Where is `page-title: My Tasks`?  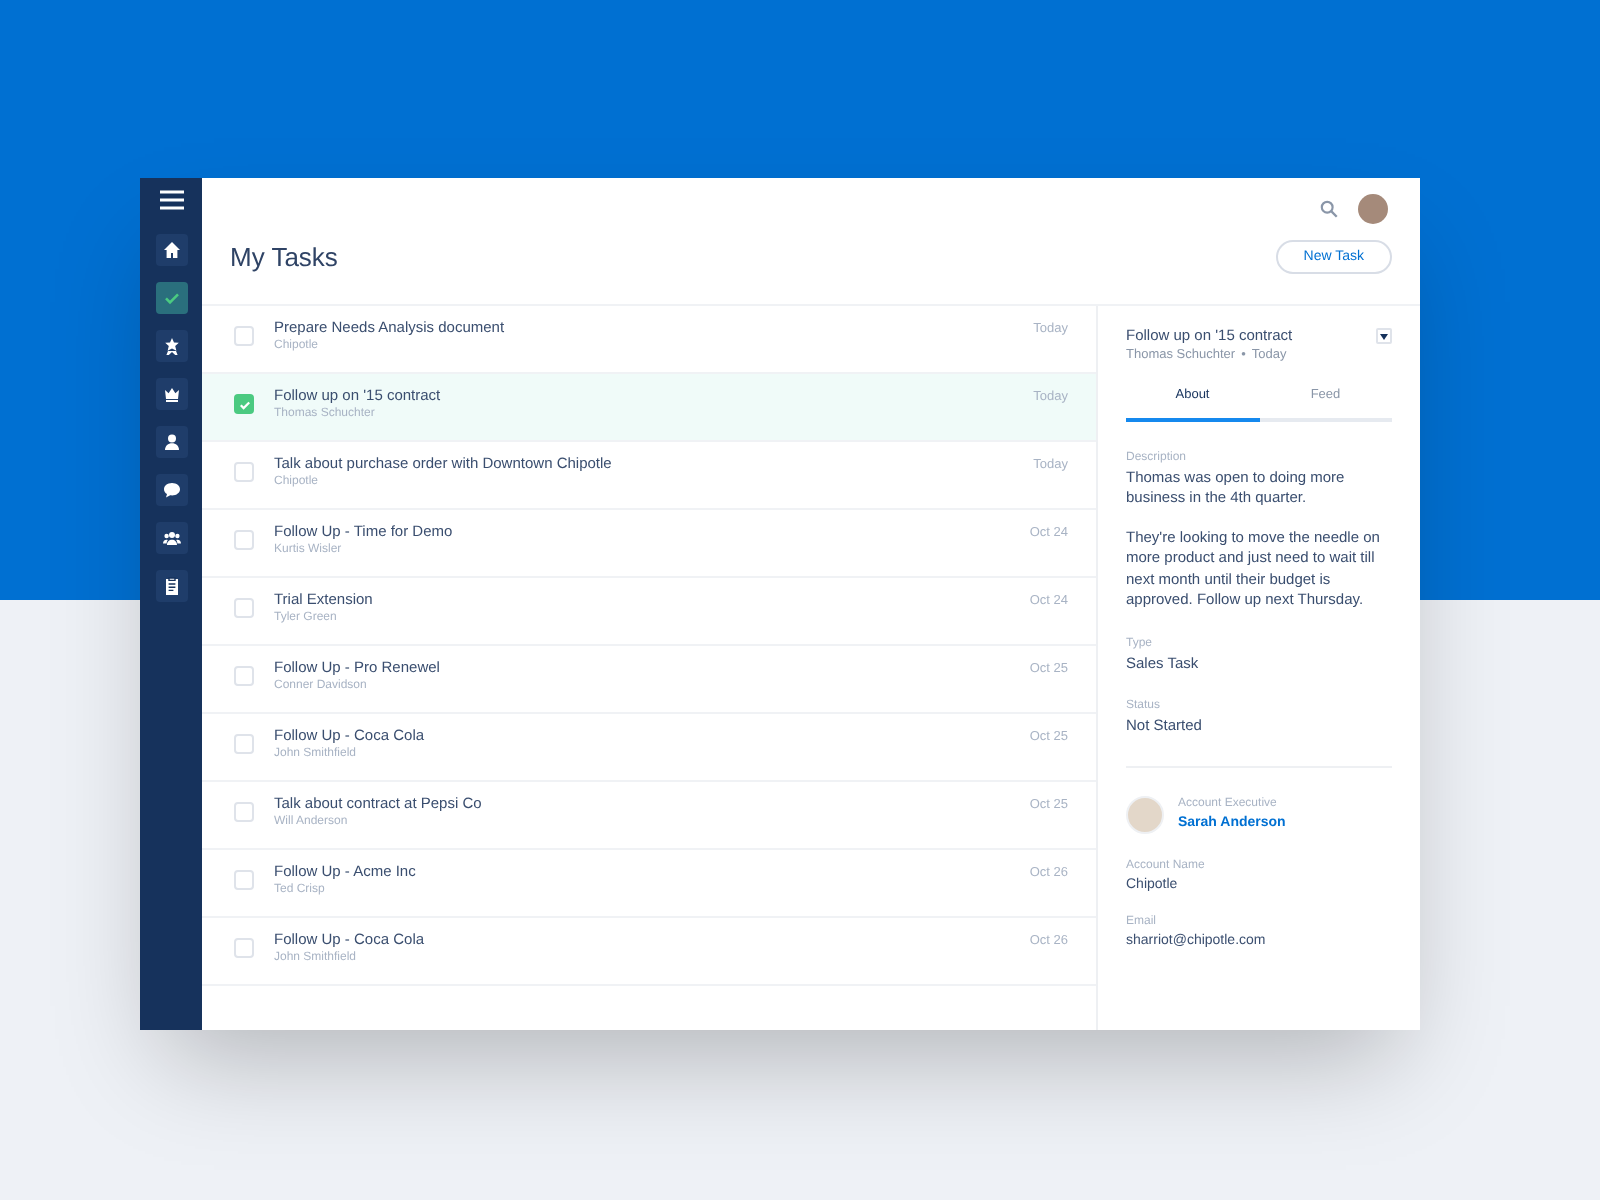
page-title: My Tasks is located at coordinates (284, 258).